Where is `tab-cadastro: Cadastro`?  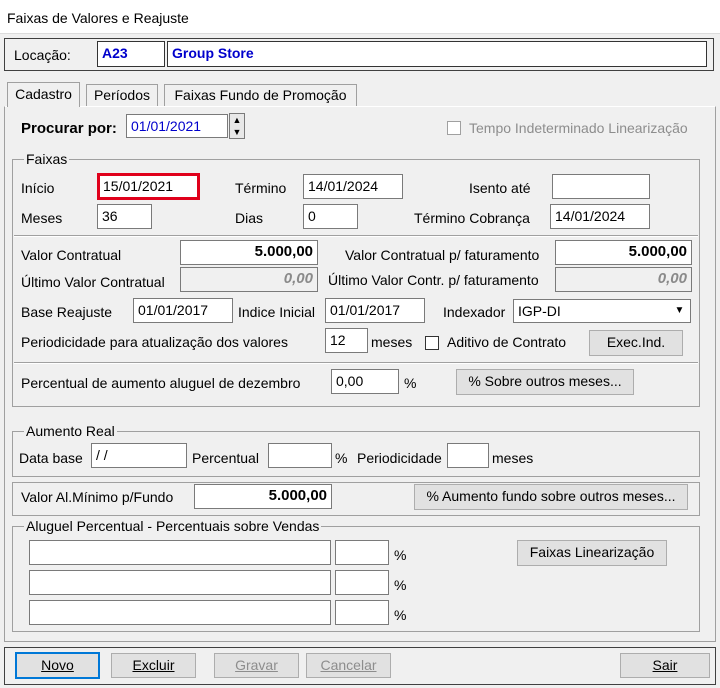
tab-cadastro: Cadastro is located at coordinates (43, 94).